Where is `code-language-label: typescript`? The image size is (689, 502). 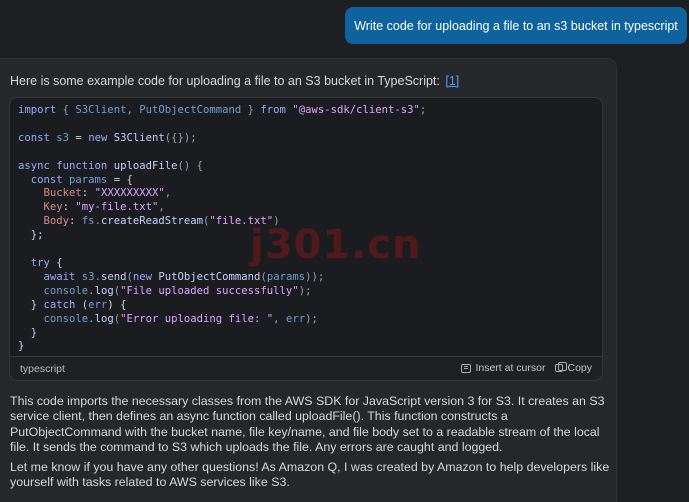
code-language-label: typescript is located at coordinates (42, 369).